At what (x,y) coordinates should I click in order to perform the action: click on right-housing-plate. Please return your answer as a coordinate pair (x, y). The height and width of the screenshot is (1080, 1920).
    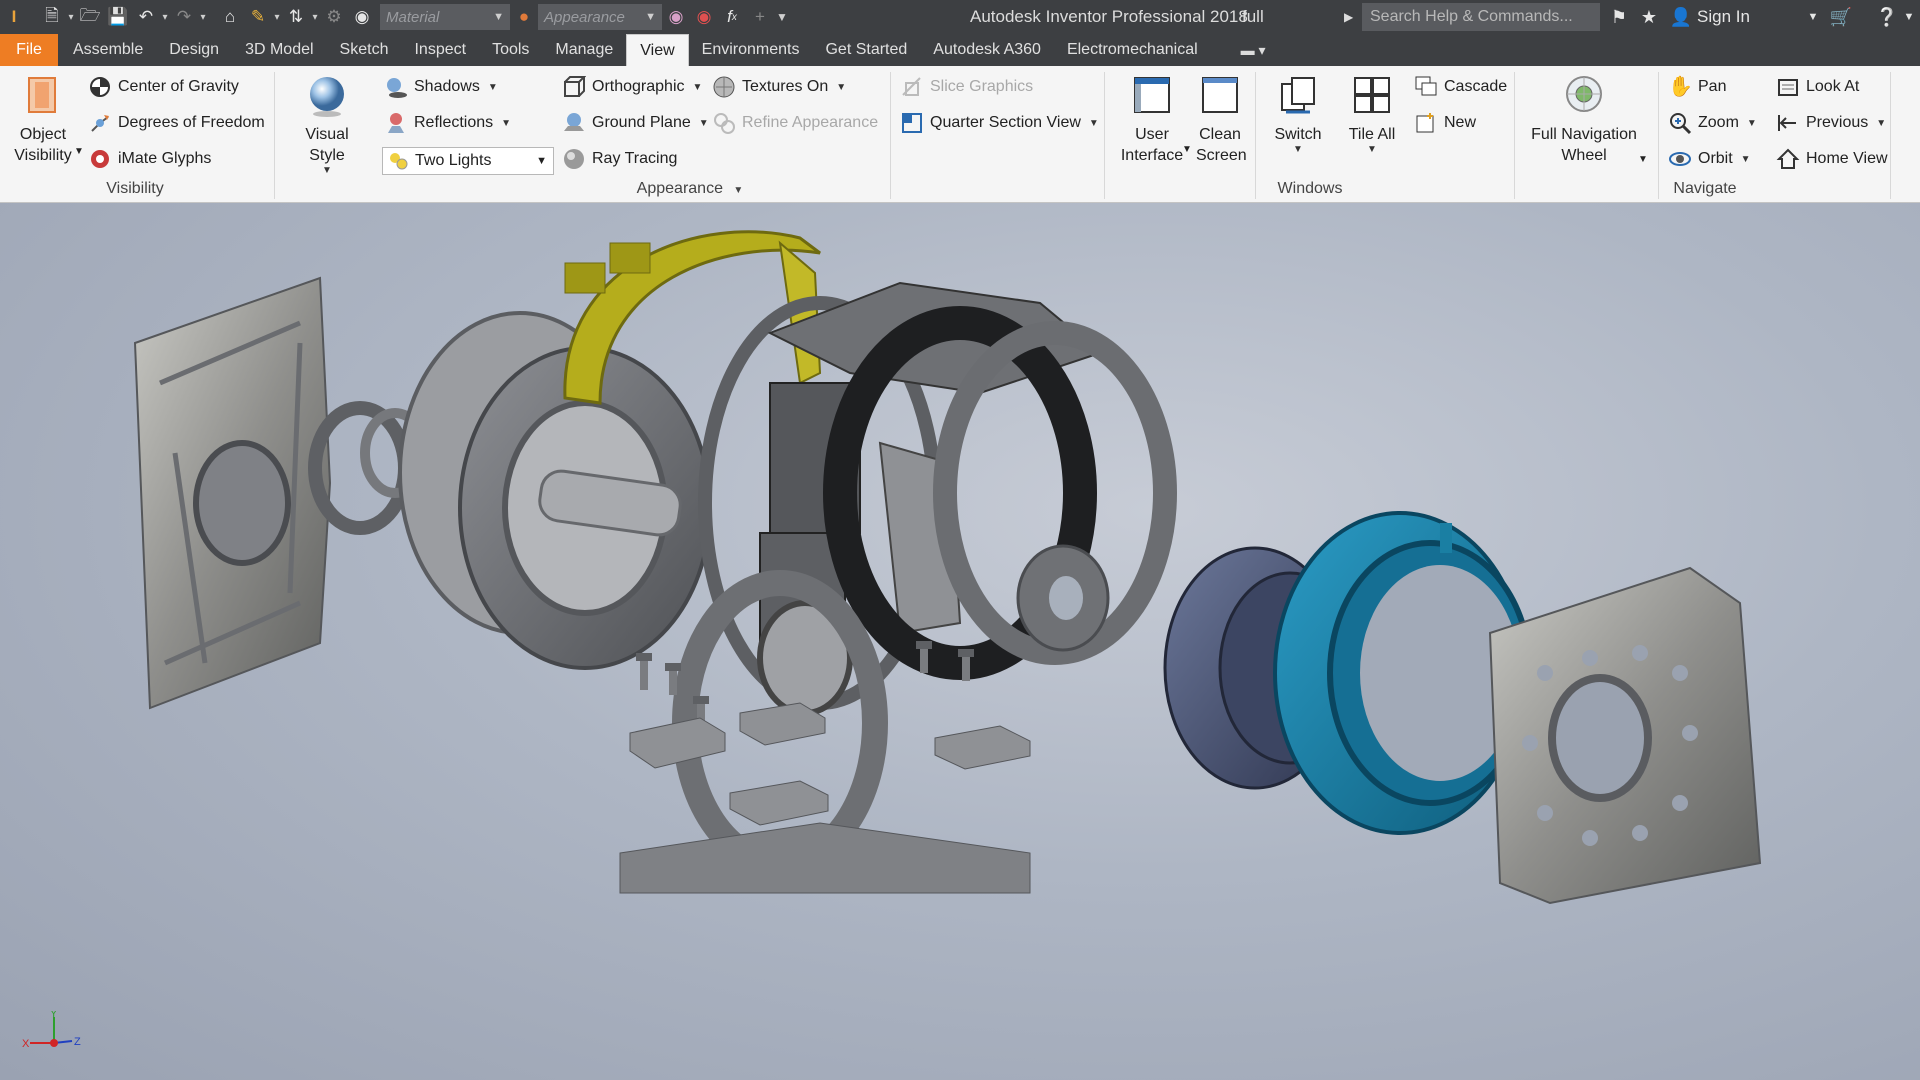
    Looking at the image, I should click on (1625, 735).